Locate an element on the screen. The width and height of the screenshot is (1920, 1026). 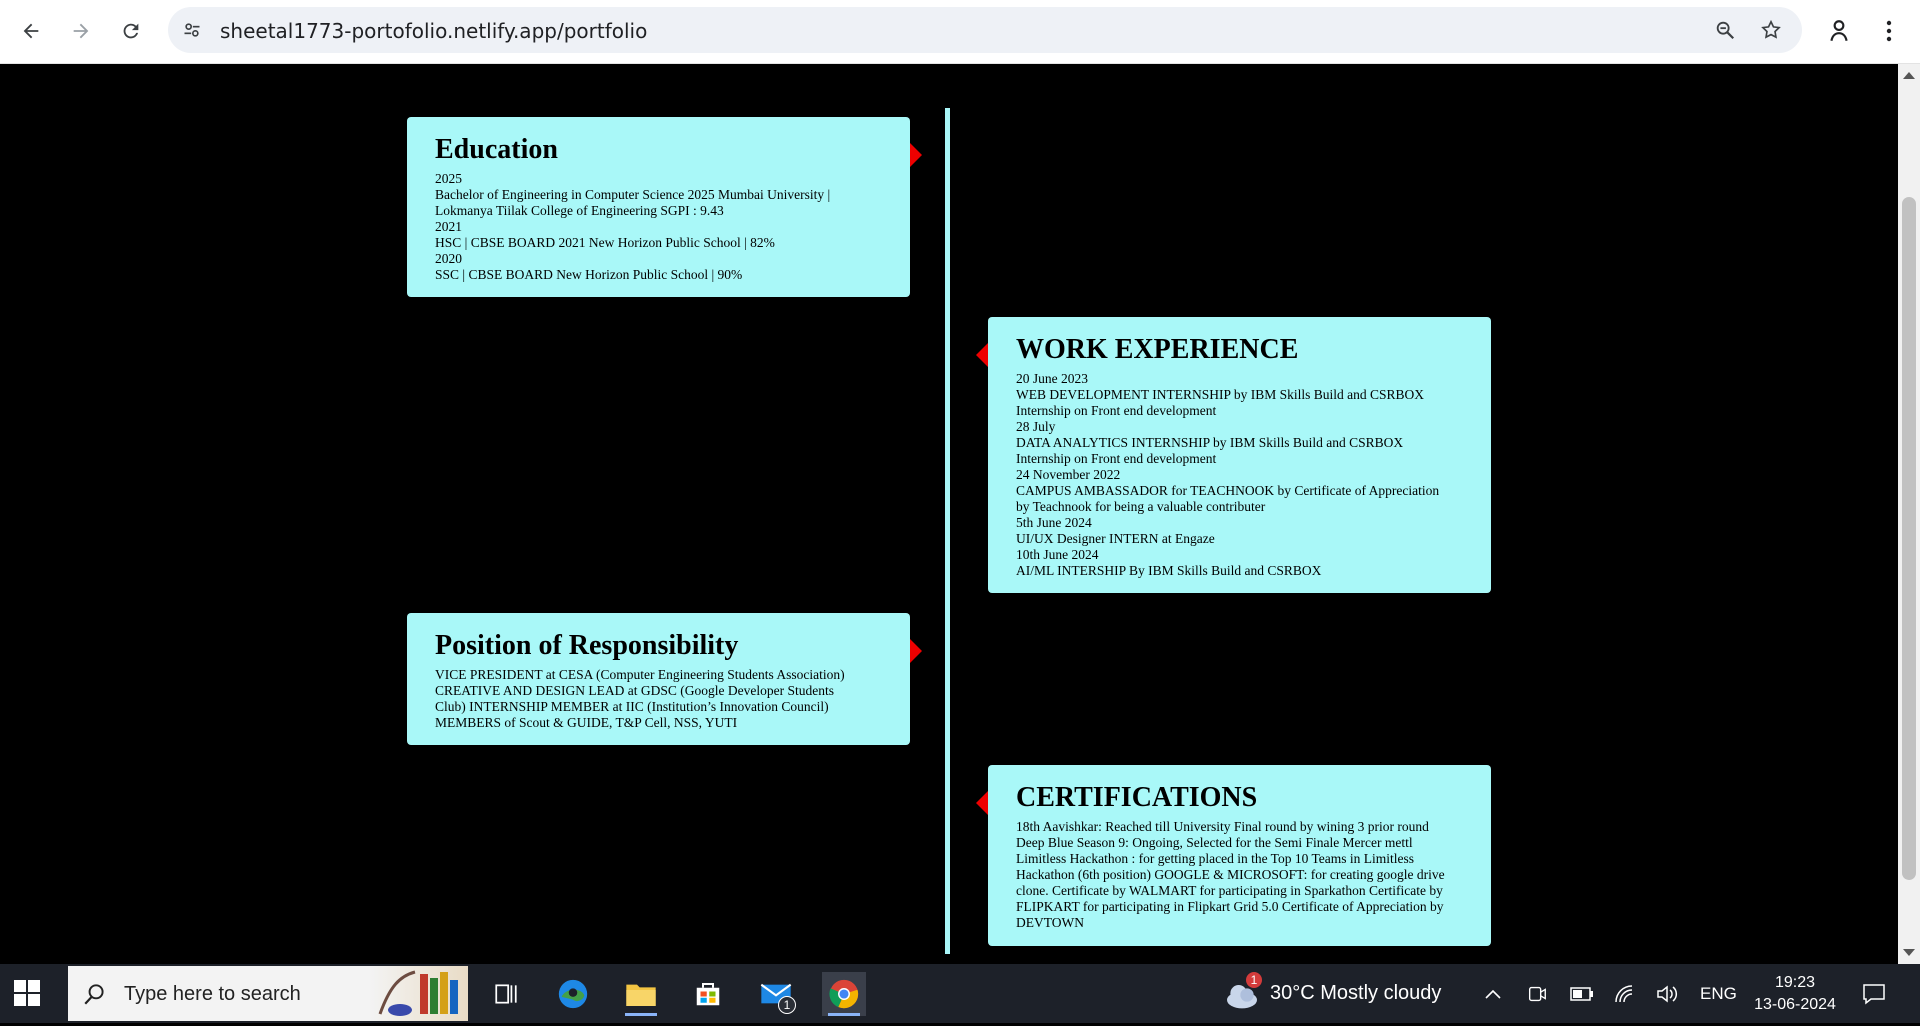
weather-text: 30°C Mostly cloudy is located at coordinates (1356, 993).